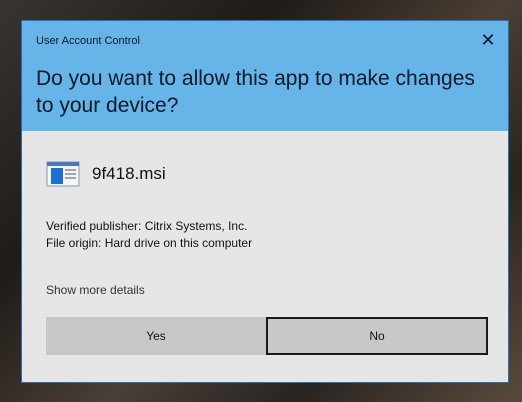  I want to click on close-button: ✕, so click(488, 40).